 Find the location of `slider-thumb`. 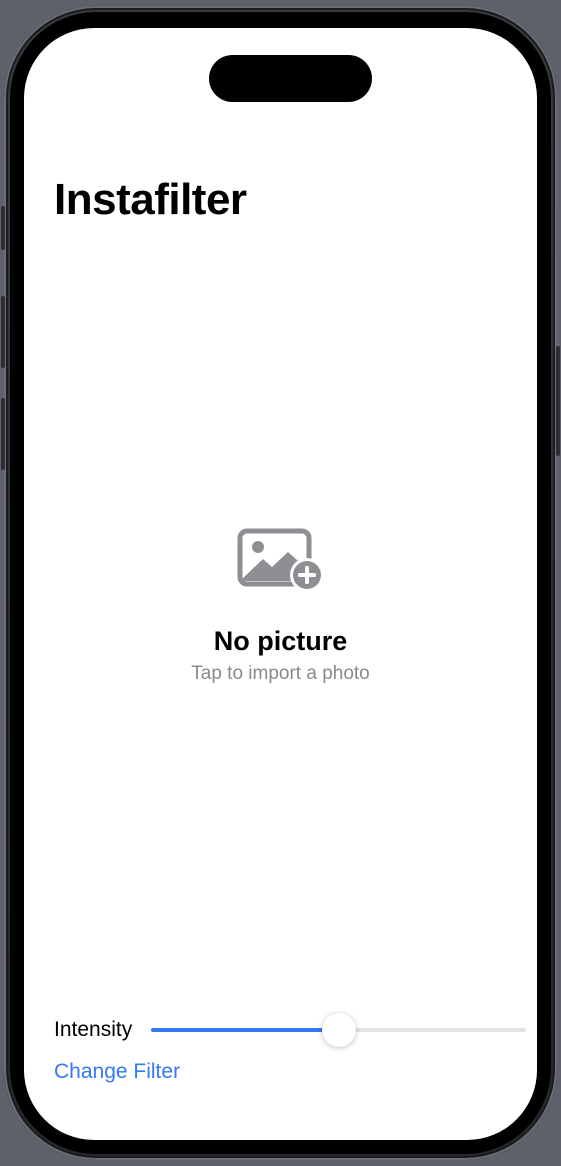

slider-thumb is located at coordinates (338, 1030).